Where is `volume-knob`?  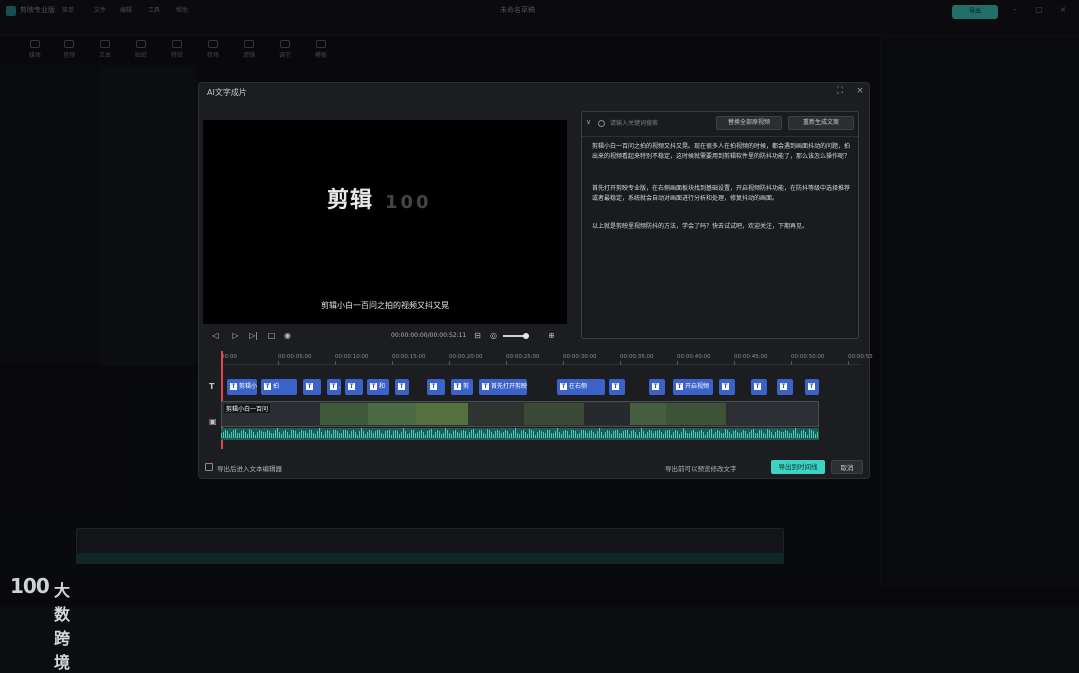
volume-knob is located at coordinates (526, 336).